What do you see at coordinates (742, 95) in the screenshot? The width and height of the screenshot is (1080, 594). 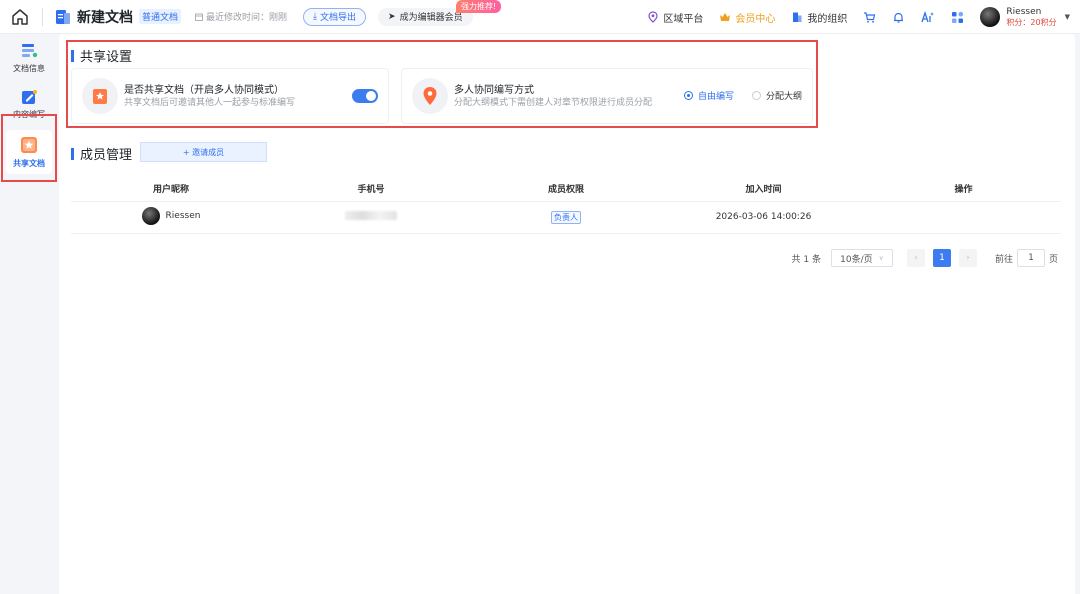 I see `collab-mode-radio-group: 自由编写 分配大纲` at bounding box center [742, 95].